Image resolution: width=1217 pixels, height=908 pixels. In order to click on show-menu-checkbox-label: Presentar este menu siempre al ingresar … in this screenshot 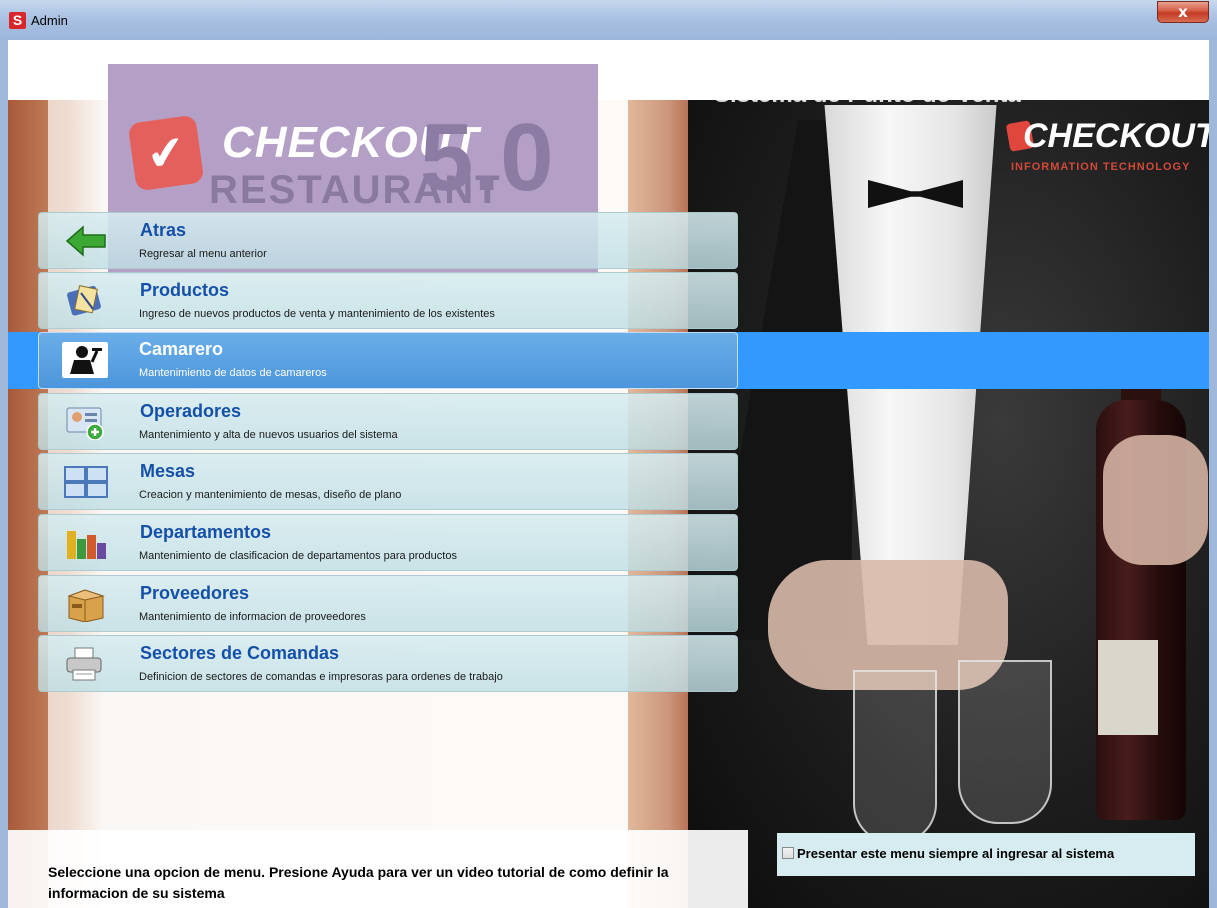, I will do `click(955, 853)`.